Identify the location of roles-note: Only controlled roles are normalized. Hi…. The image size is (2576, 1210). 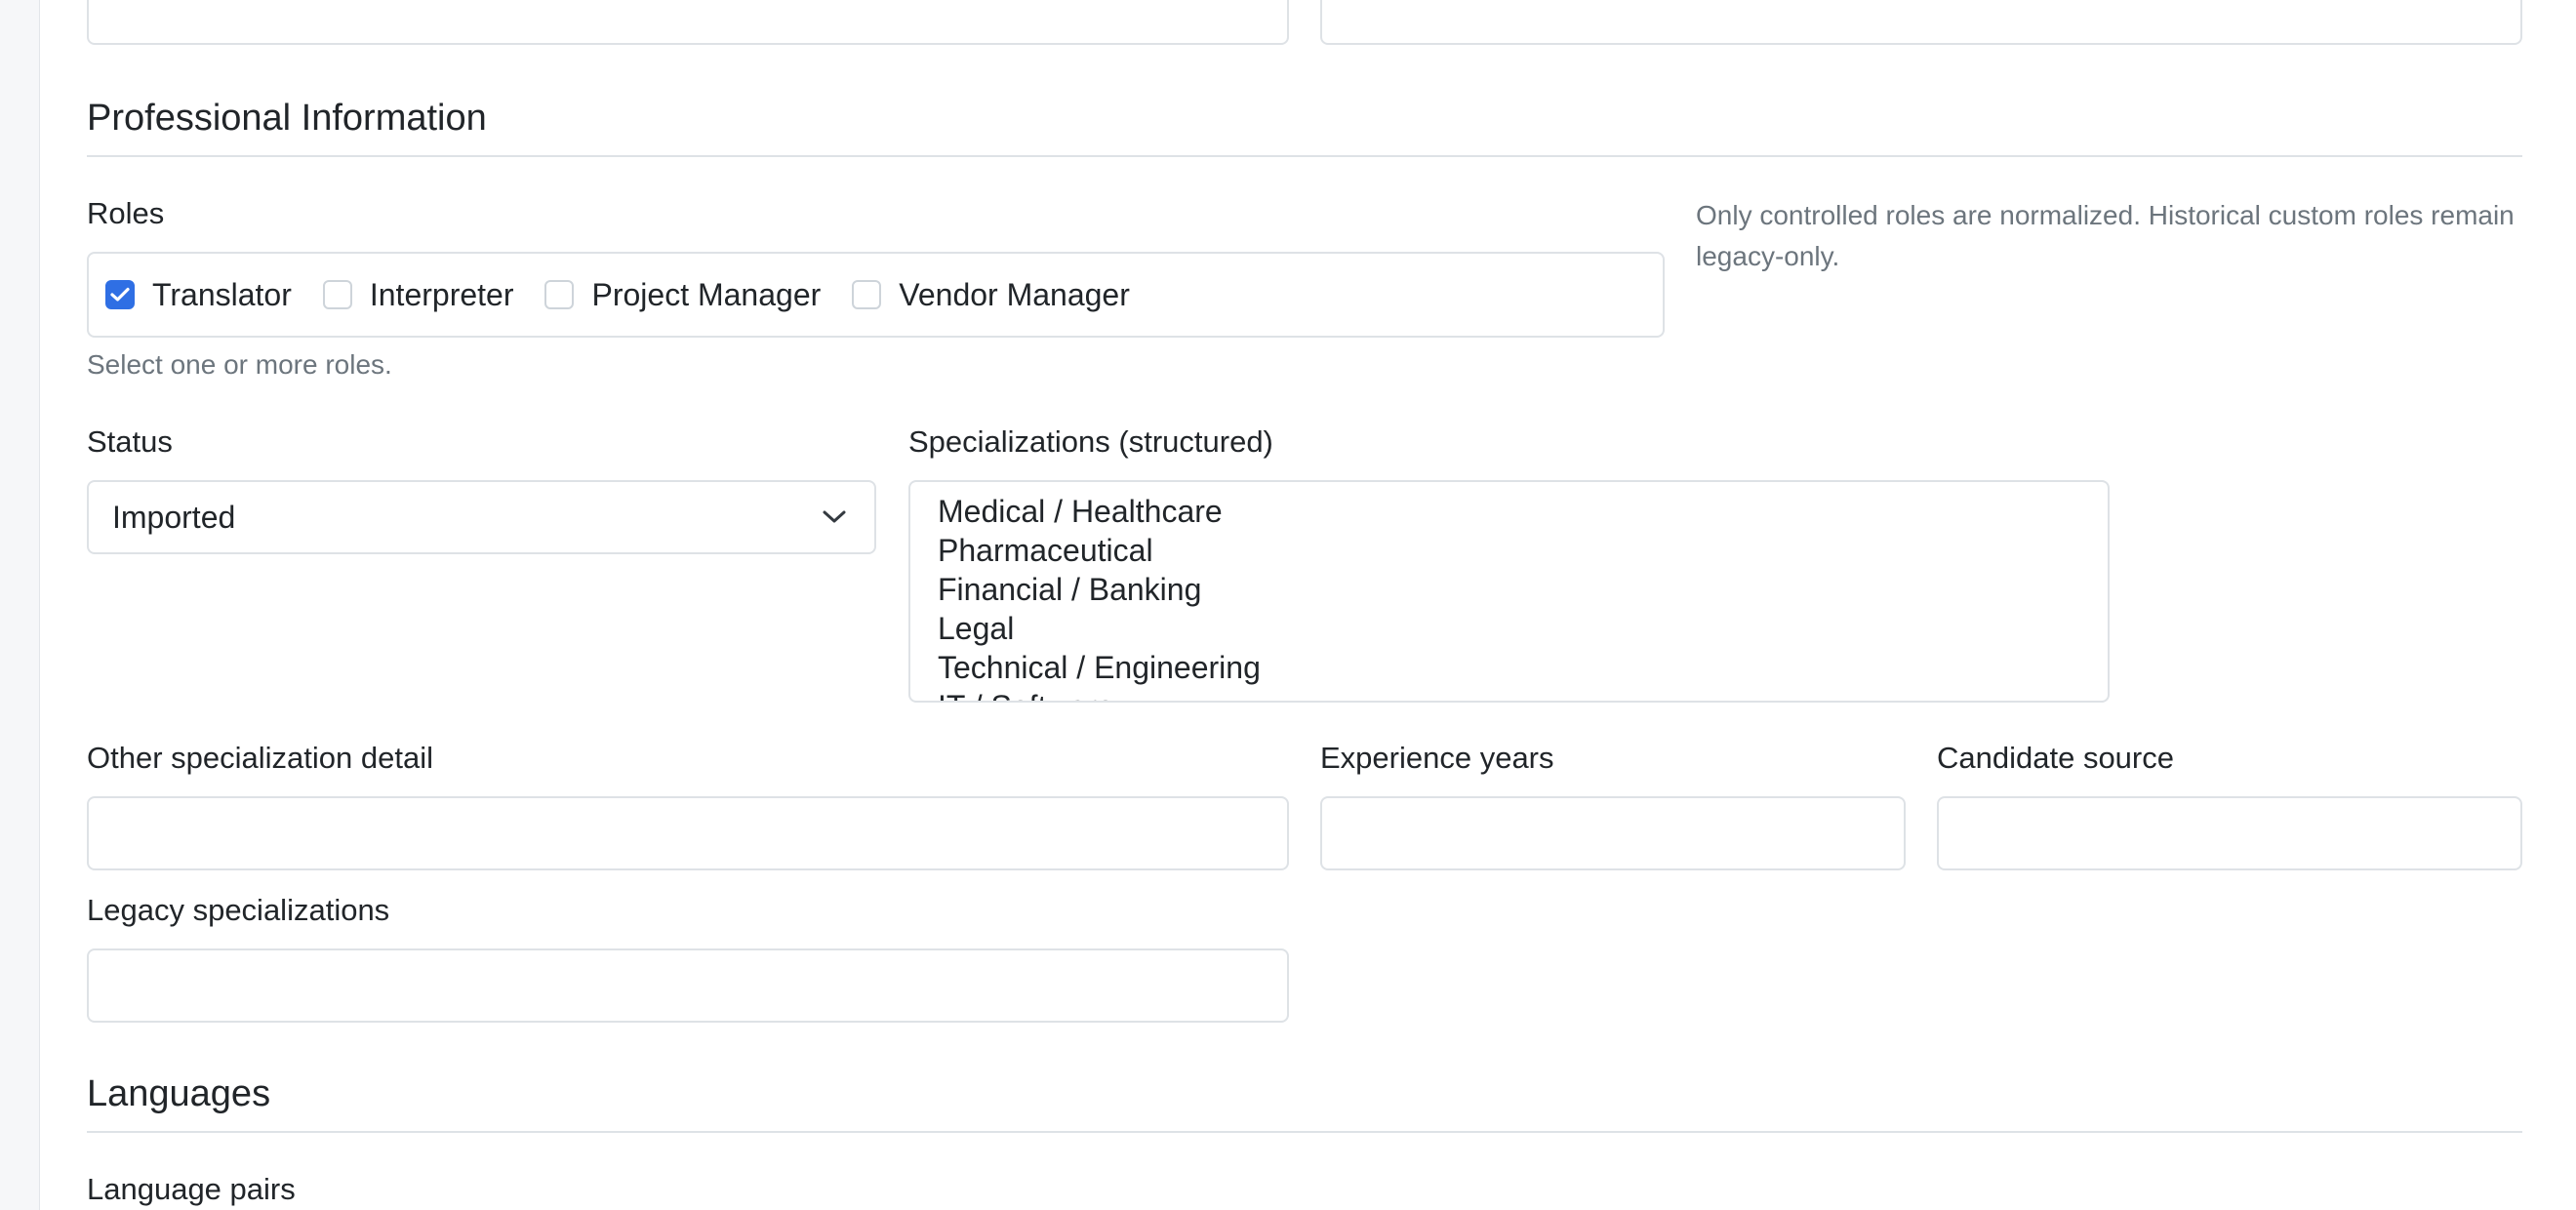
(2105, 235).